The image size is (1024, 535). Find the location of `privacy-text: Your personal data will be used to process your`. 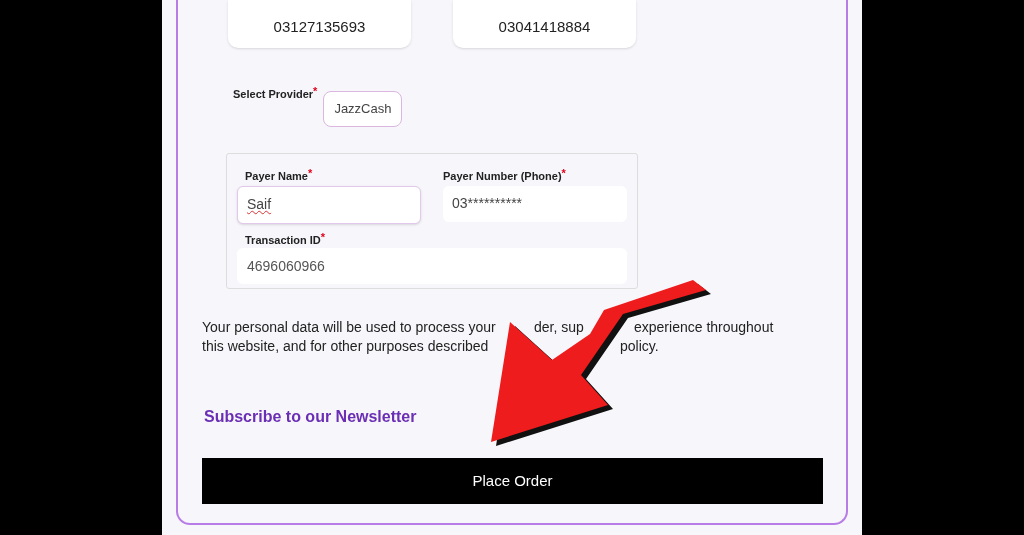

privacy-text: Your personal data will be used to process your is located at coordinates (349, 327).